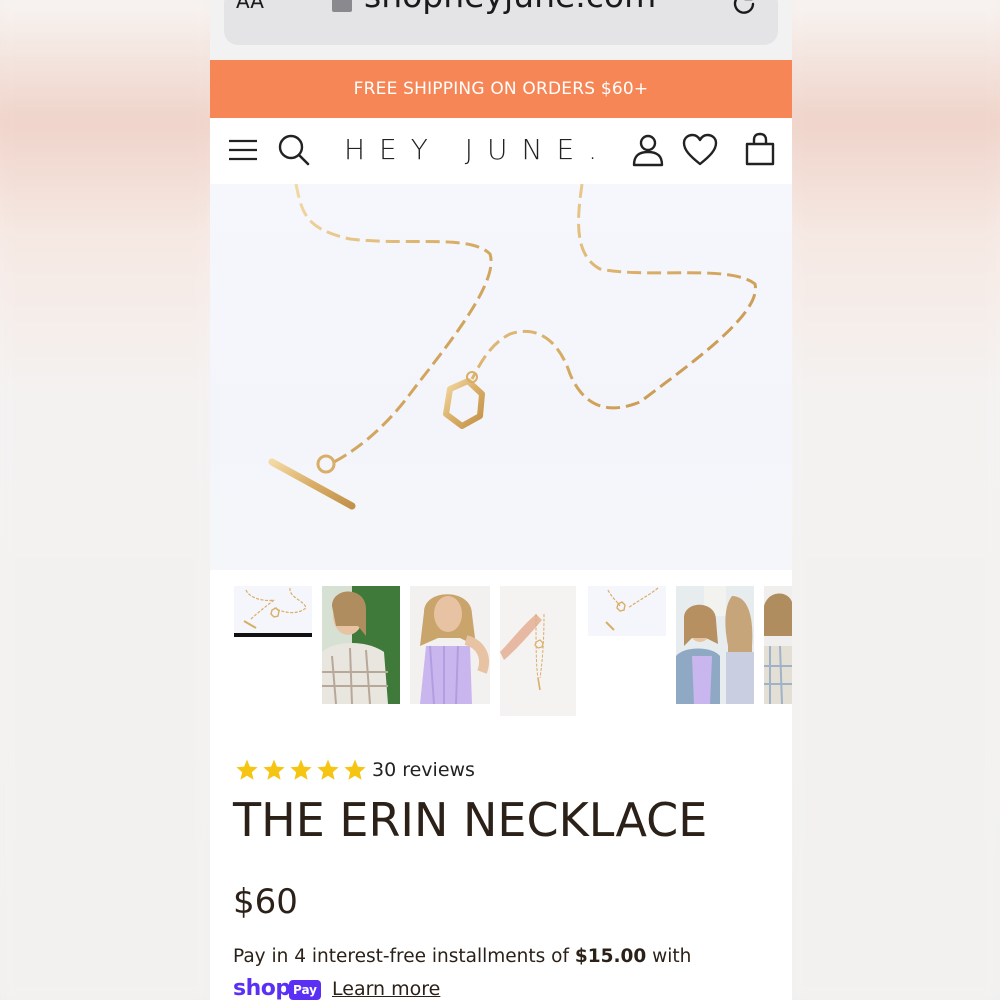 This screenshot has height=1000, width=1000. Describe the element at coordinates (510, 8) in the screenshot. I see `url-text: shopheyjune.com` at that location.